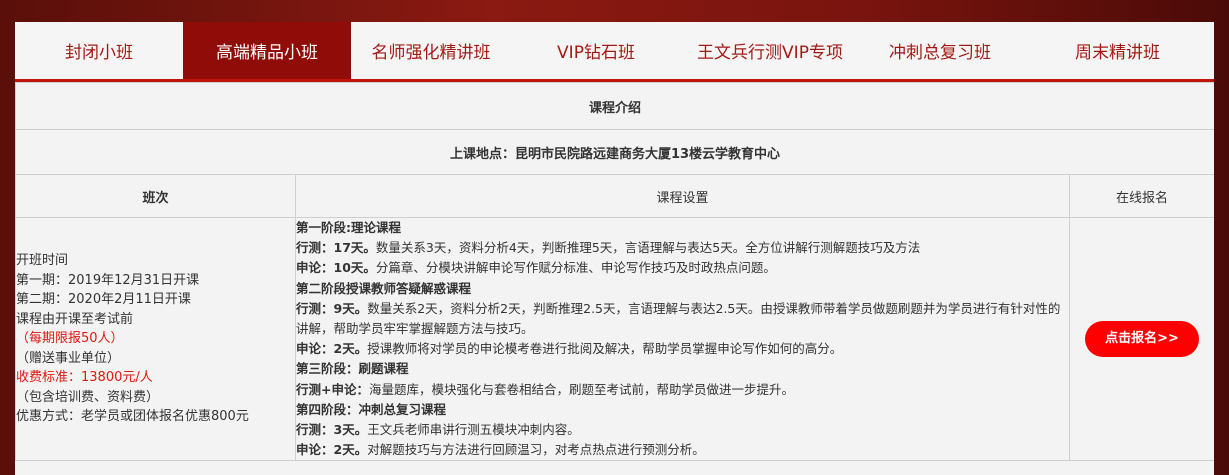 This screenshot has width=1229, height=475. What do you see at coordinates (1141, 196) in the screenshot?
I see `header-signup: 在线报名` at bounding box center [1141, 196].